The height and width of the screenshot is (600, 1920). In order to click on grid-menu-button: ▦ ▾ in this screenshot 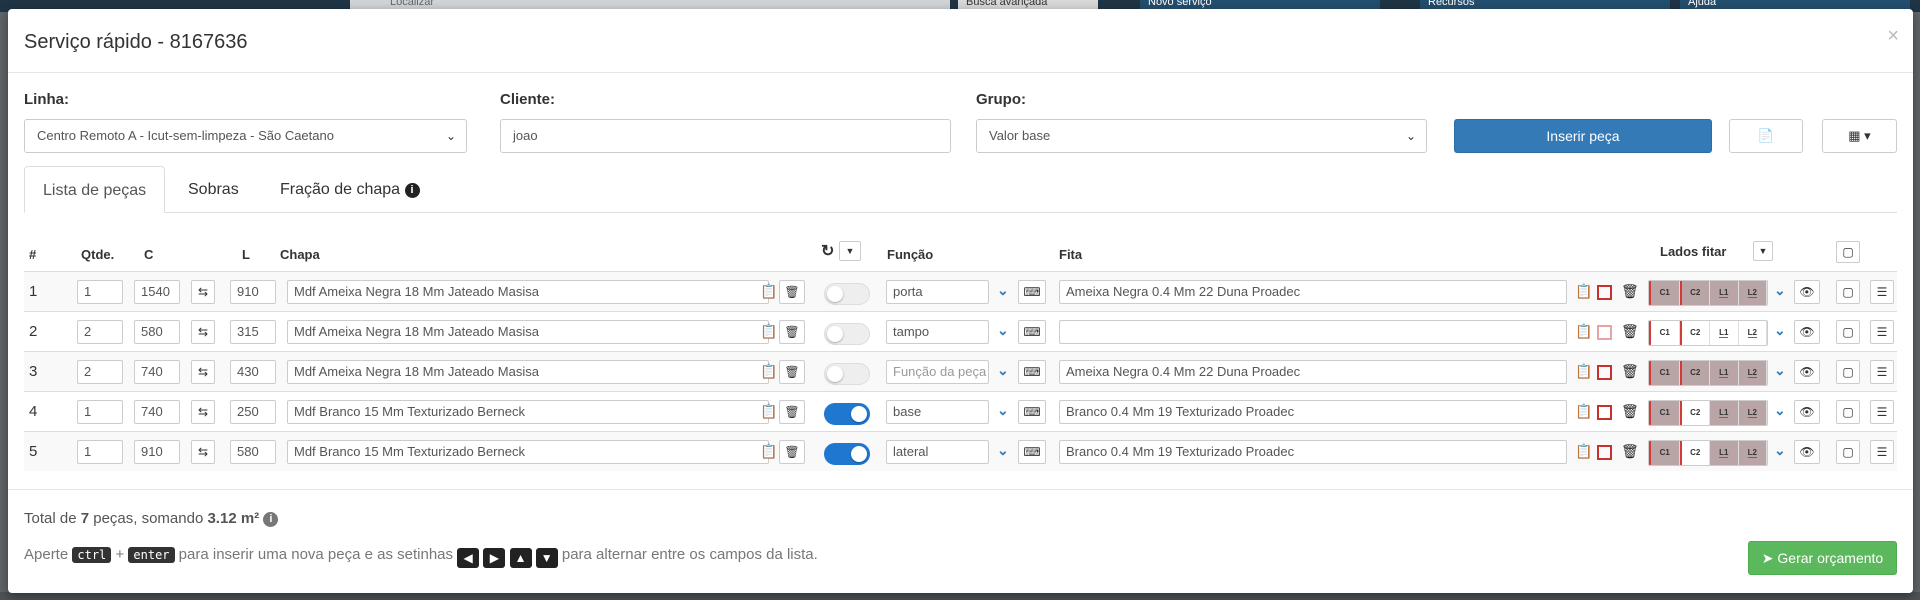, I will do `click(1859, 136)`.